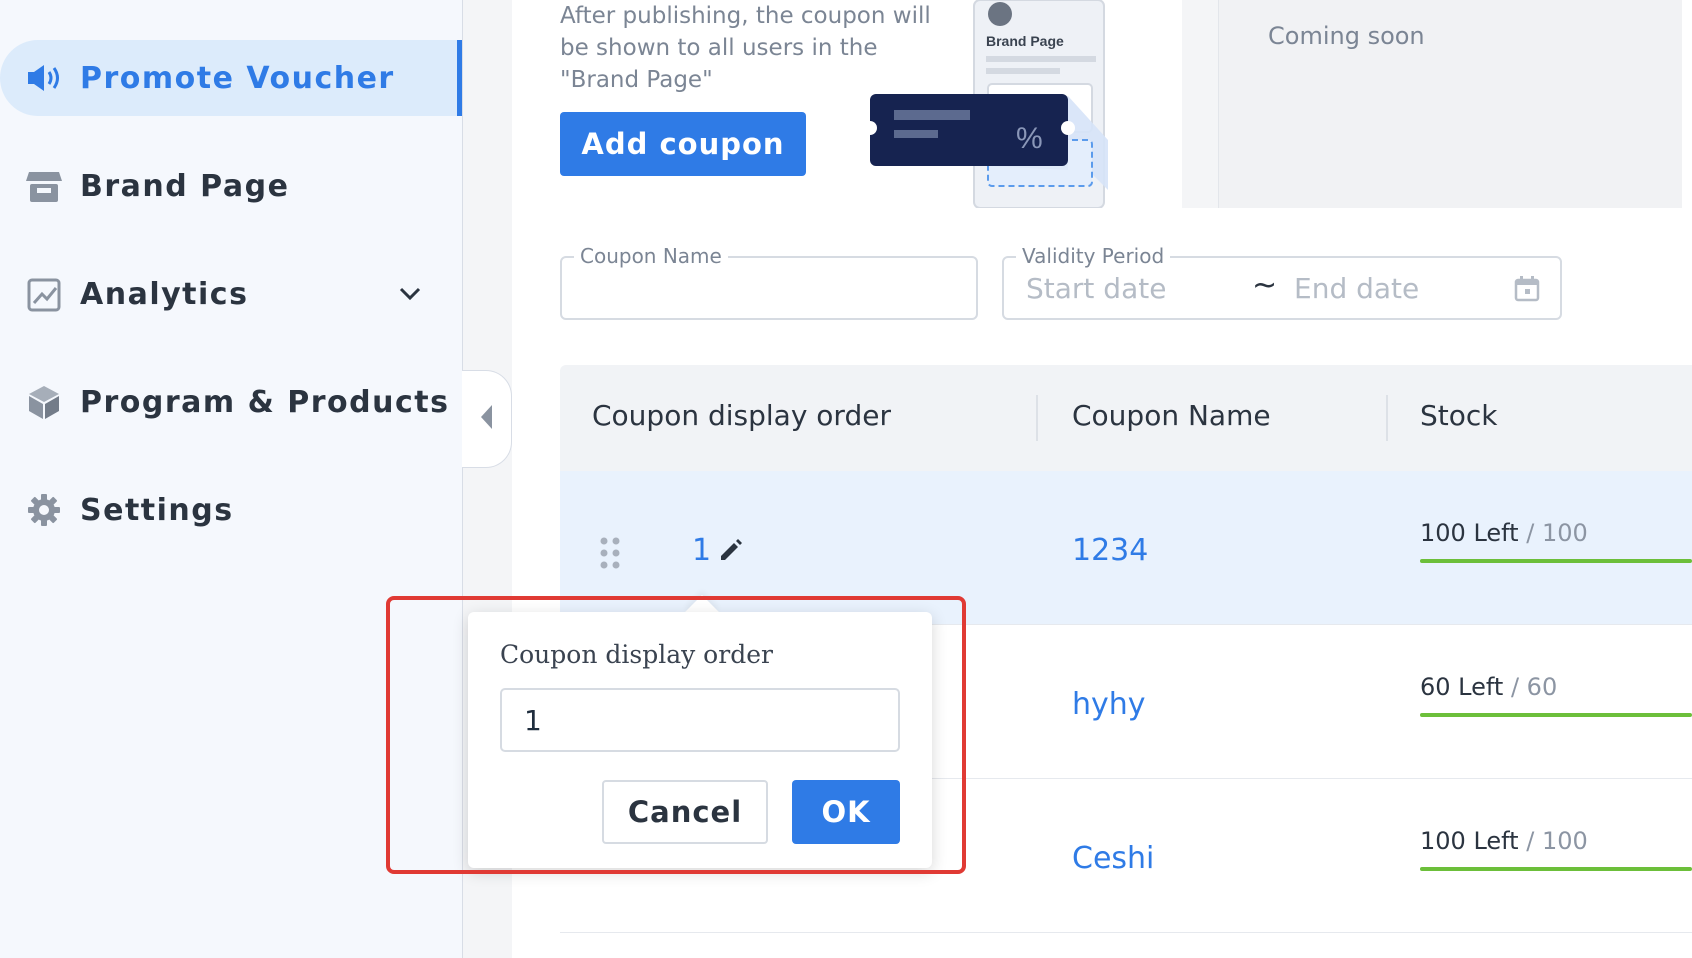 This screenshot has height=958, width=1692. I want to click on sidebar-item-brand-page: Brand Page, so click(231, 186).